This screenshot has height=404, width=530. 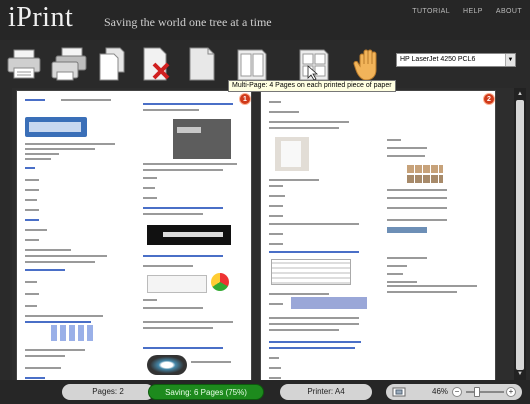 I want to click on scroll-down-icon: ▼, so click(x=520, y=374).